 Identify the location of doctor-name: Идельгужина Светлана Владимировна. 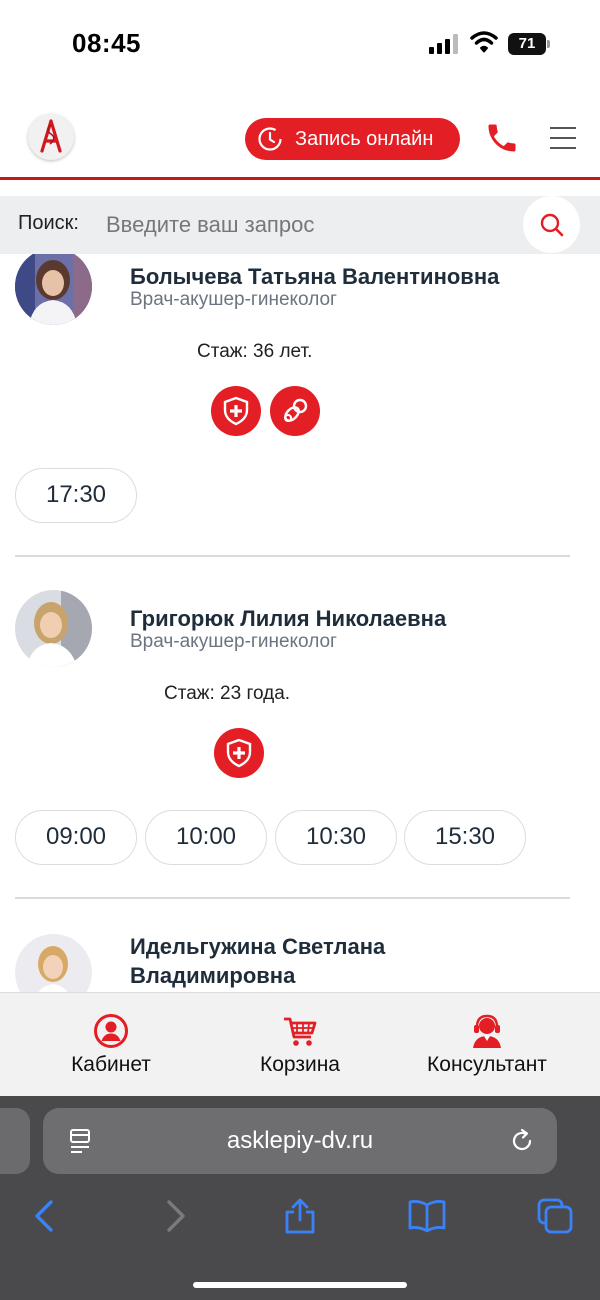
(295, 961).